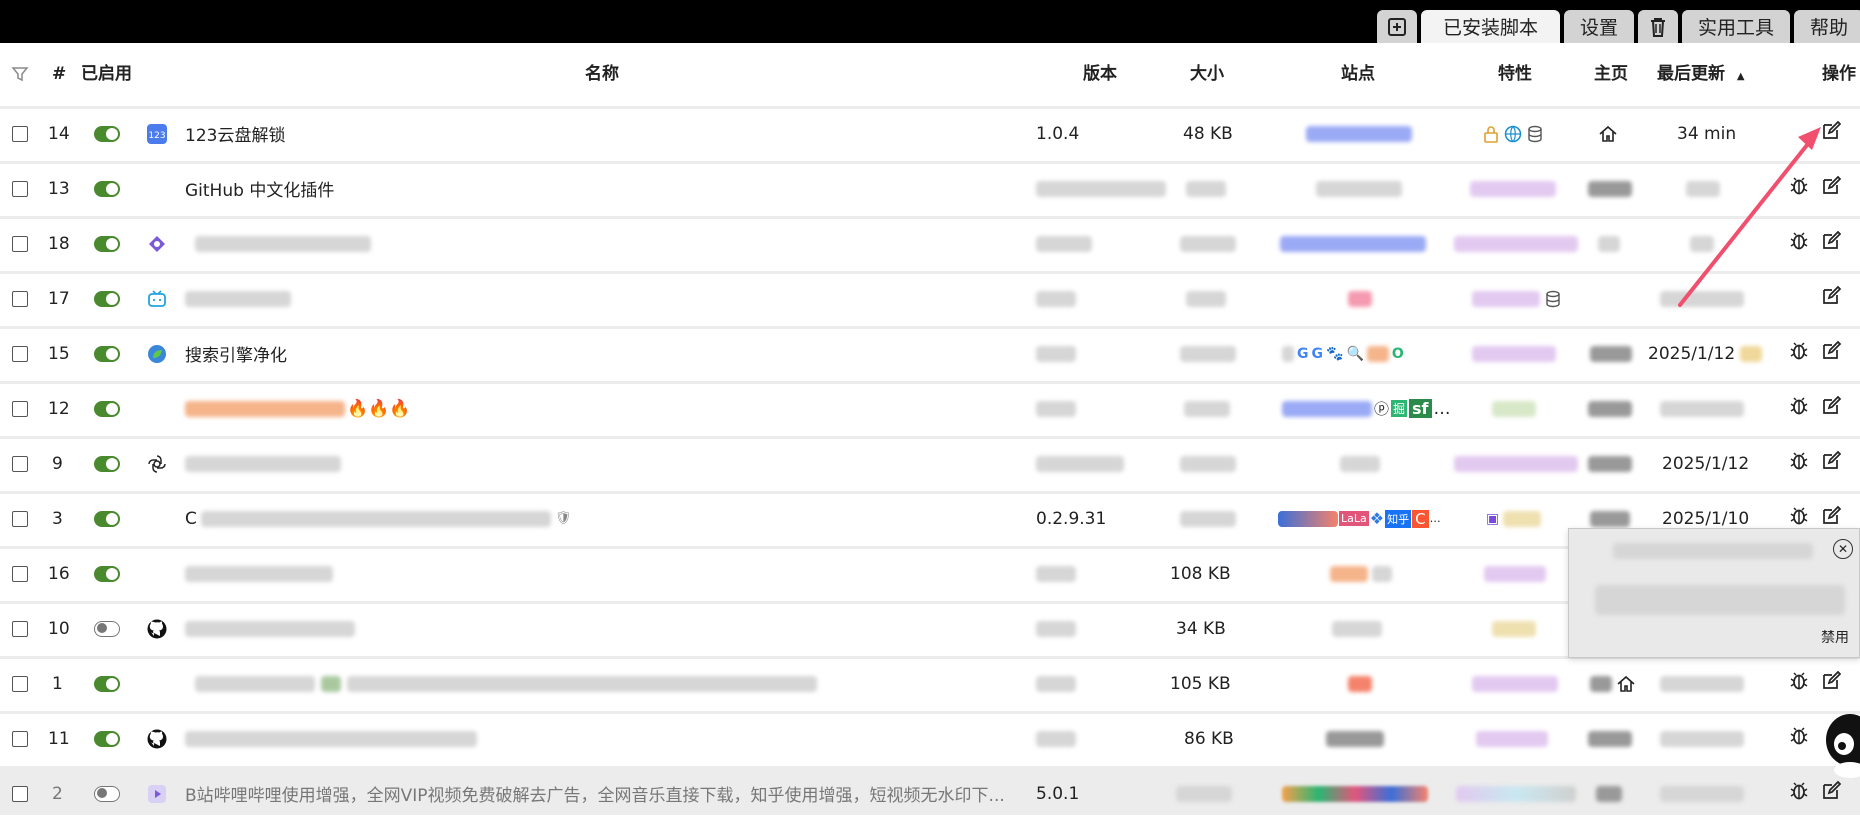 Image resolution: width=1860 pixels, height=818 pixels. What do you see at coordinates (59, 133) in the screenshot?
I see `row-num: 14` at bounding box center [59, 133].